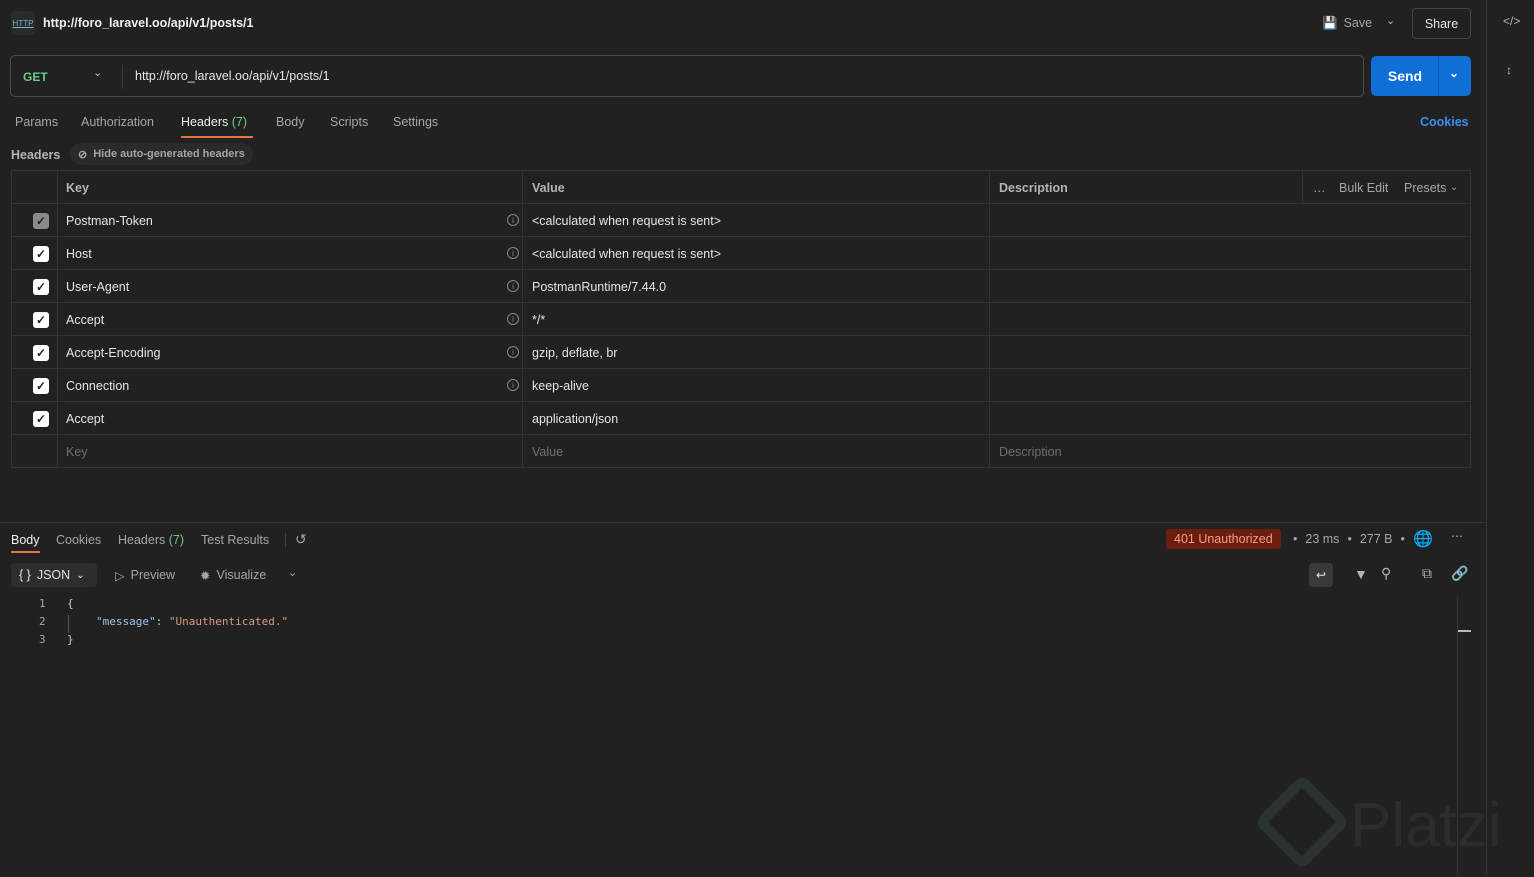  What do you see at coordinates (570, 352) in the screenshot?
I see `header-value: gzip, deflate, br` at bounding box center [570, 352].